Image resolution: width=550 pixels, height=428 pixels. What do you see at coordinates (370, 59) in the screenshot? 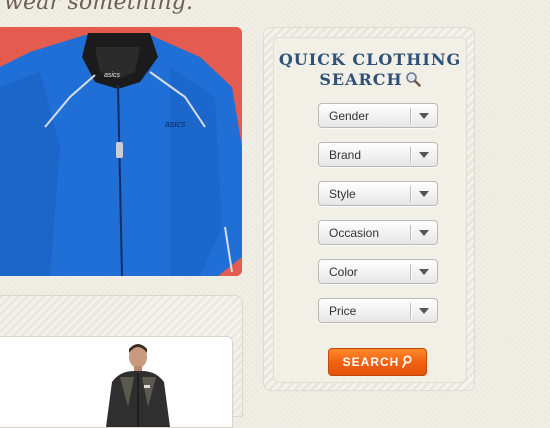
I see `quick-search-title-line1: QUICK CLOTHING` at bounding box center [370, 59].